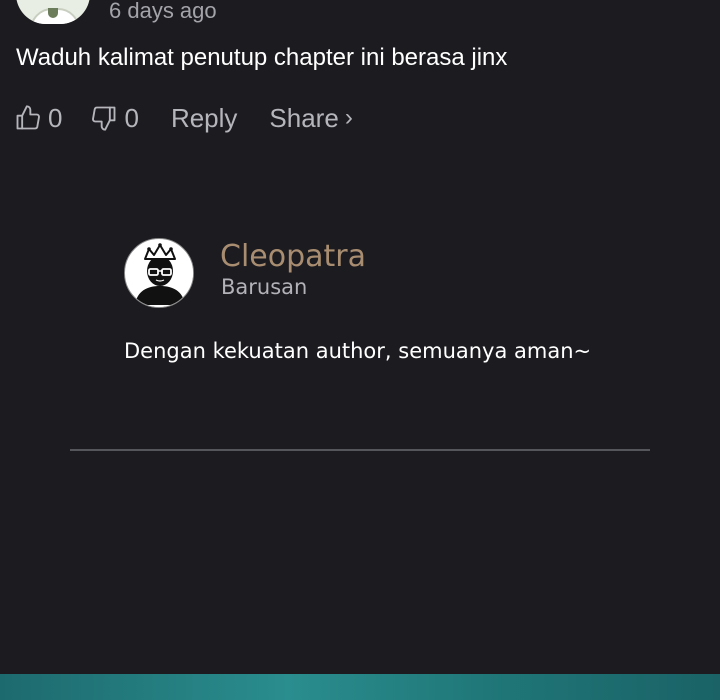  I want to click on reply-text: Dengan kekuatan author, semuanya aman~, so click(358, 351).